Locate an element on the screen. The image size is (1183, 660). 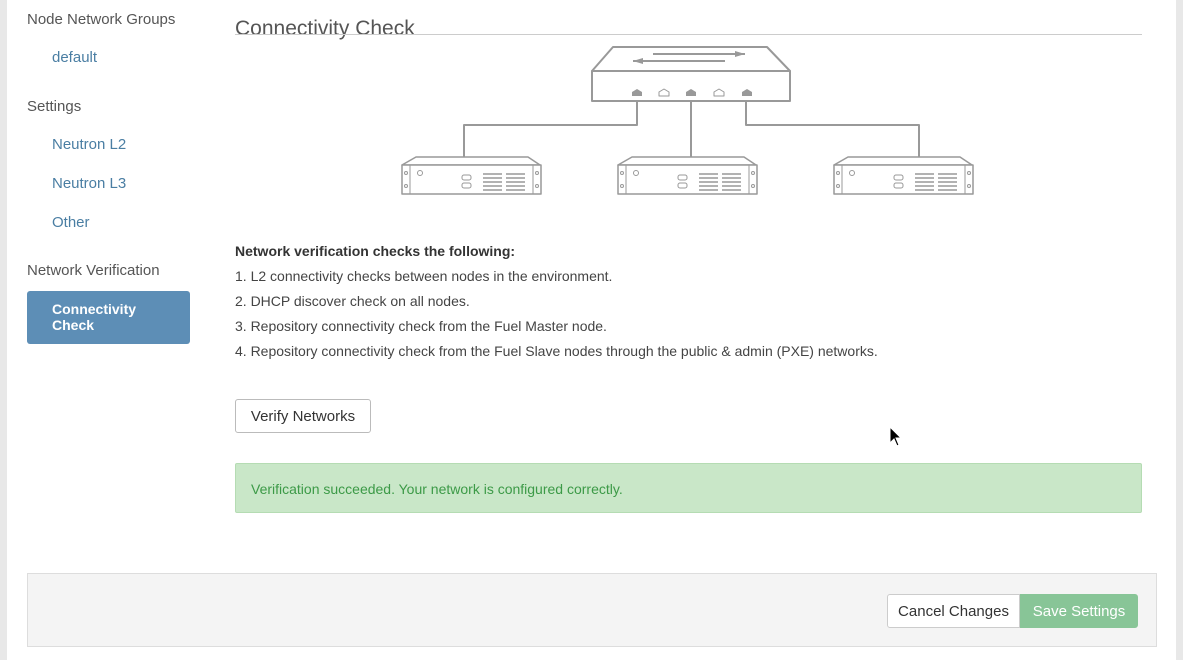
network-cables is located at coordinates (691, 125).